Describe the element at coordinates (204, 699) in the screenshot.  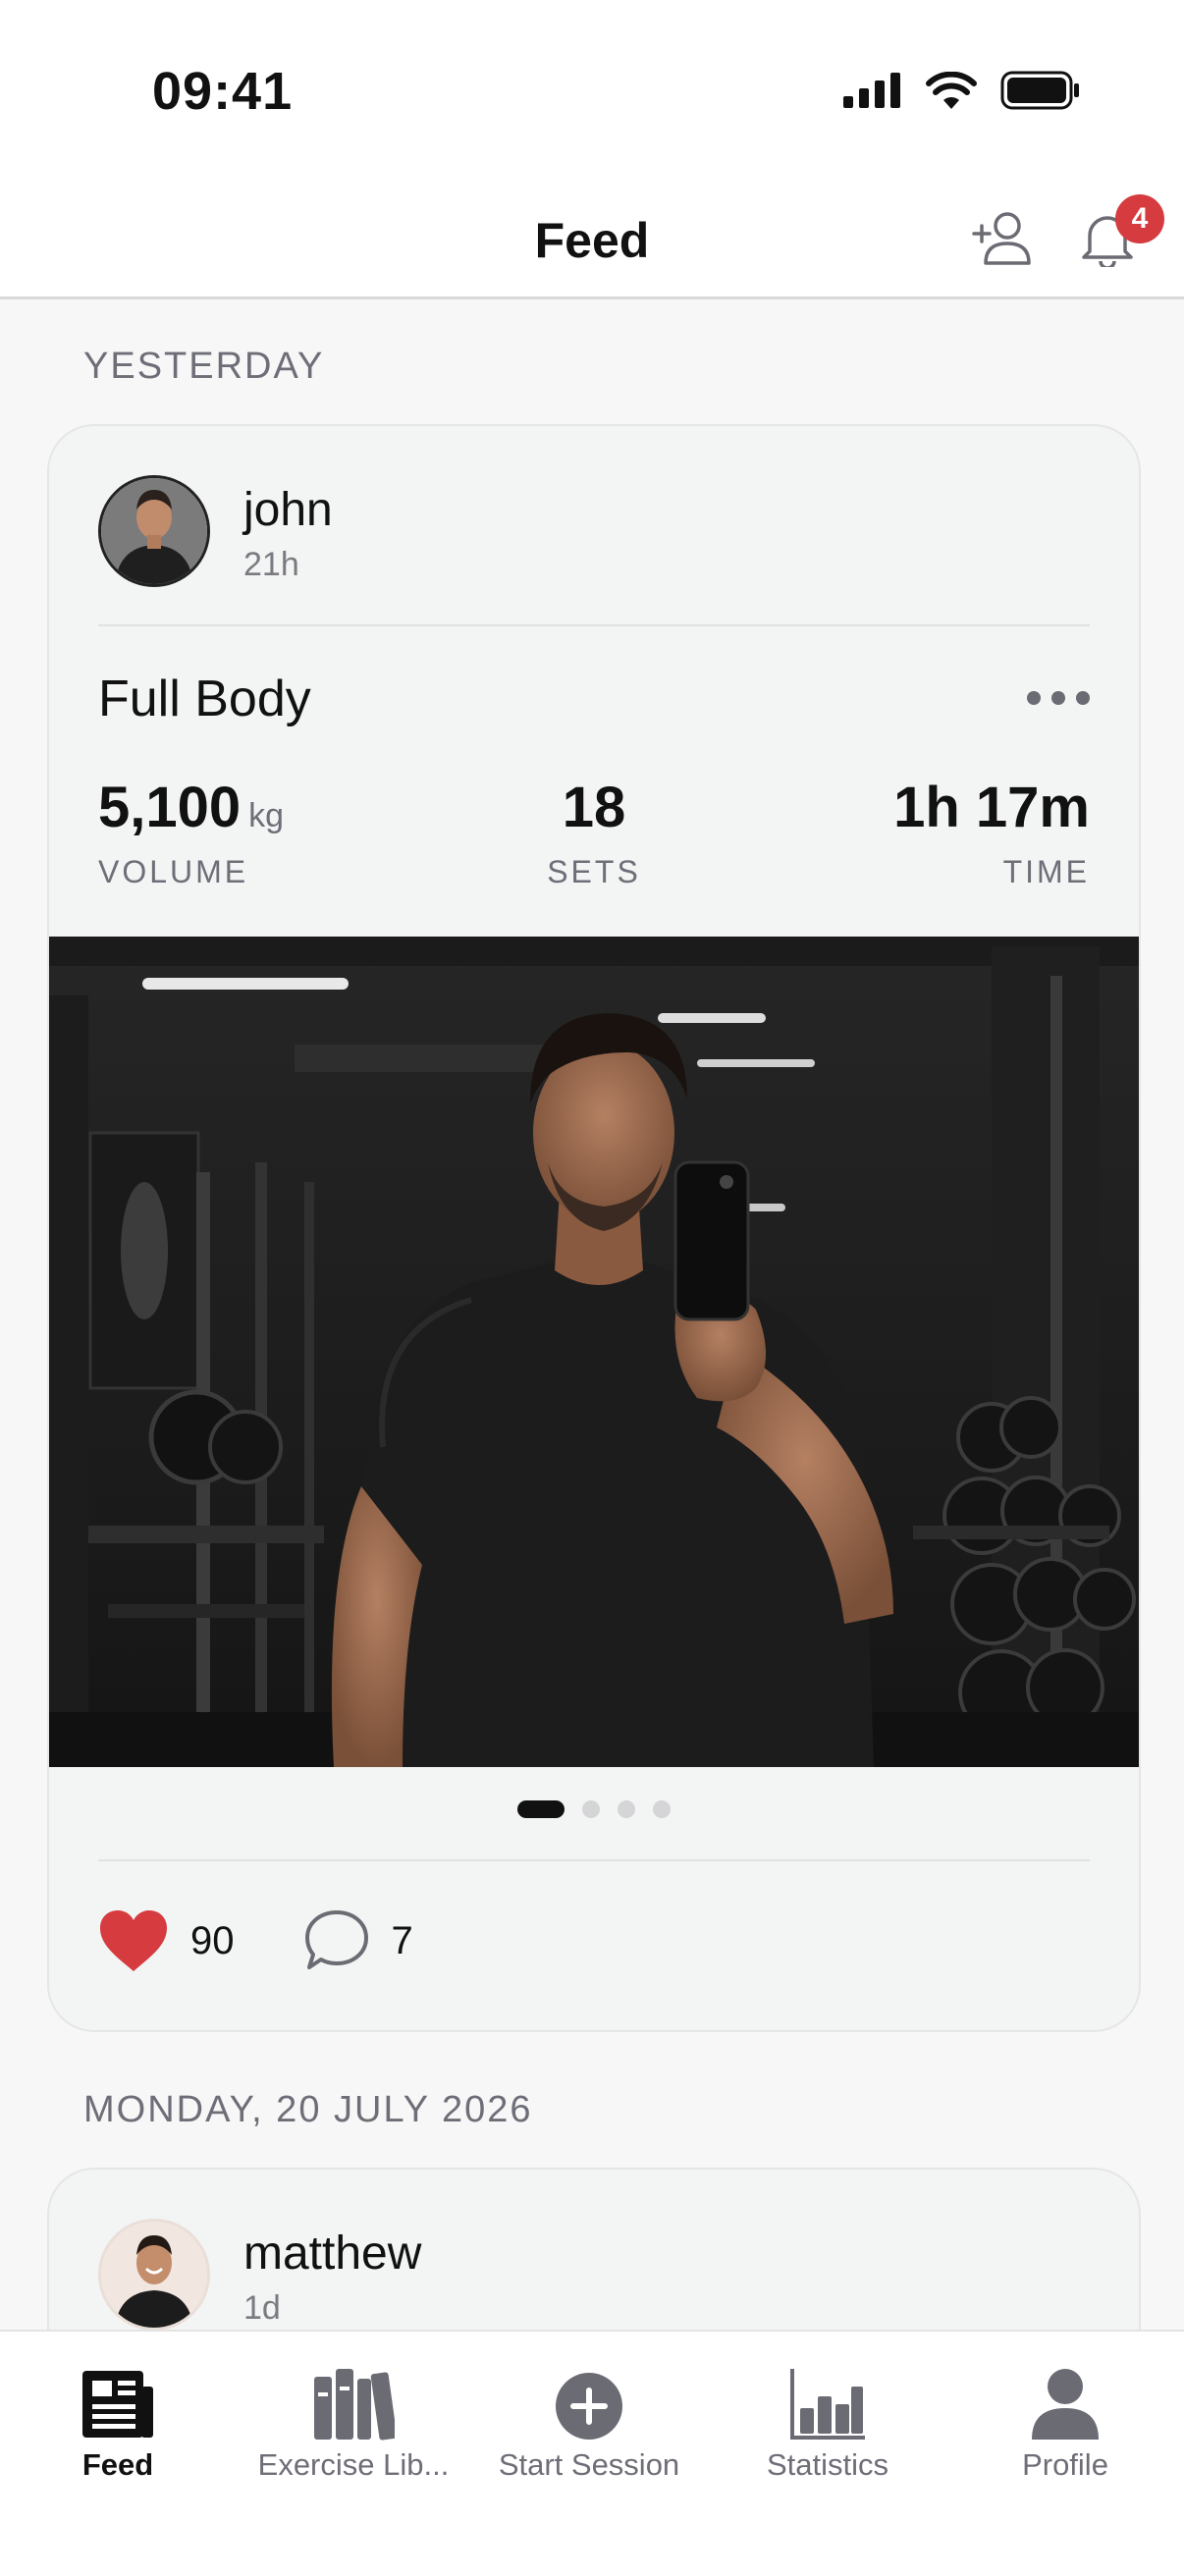
I see `workout-title: Full Body` at that location.